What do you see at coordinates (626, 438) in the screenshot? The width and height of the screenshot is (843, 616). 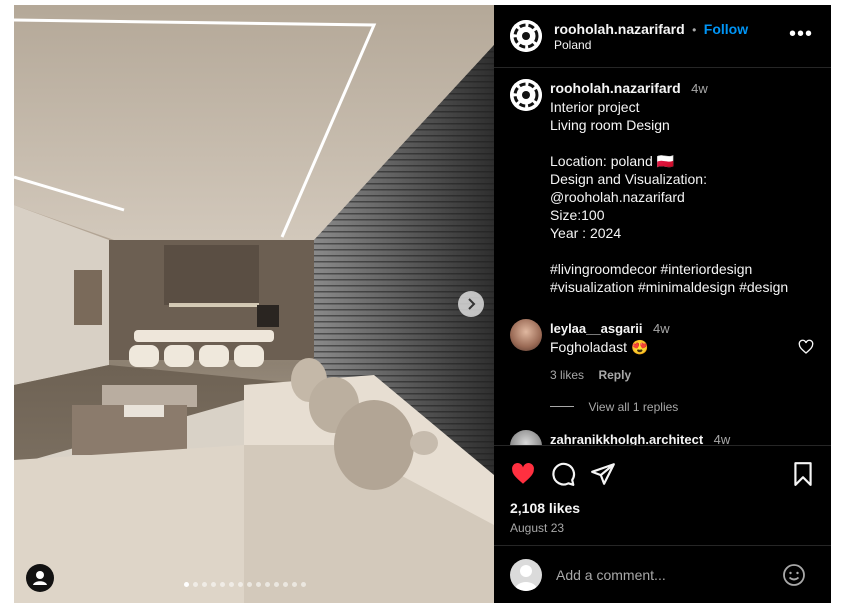 I see `comment-username: zahranikkholgh.architect` at bounding box center [626, 438].